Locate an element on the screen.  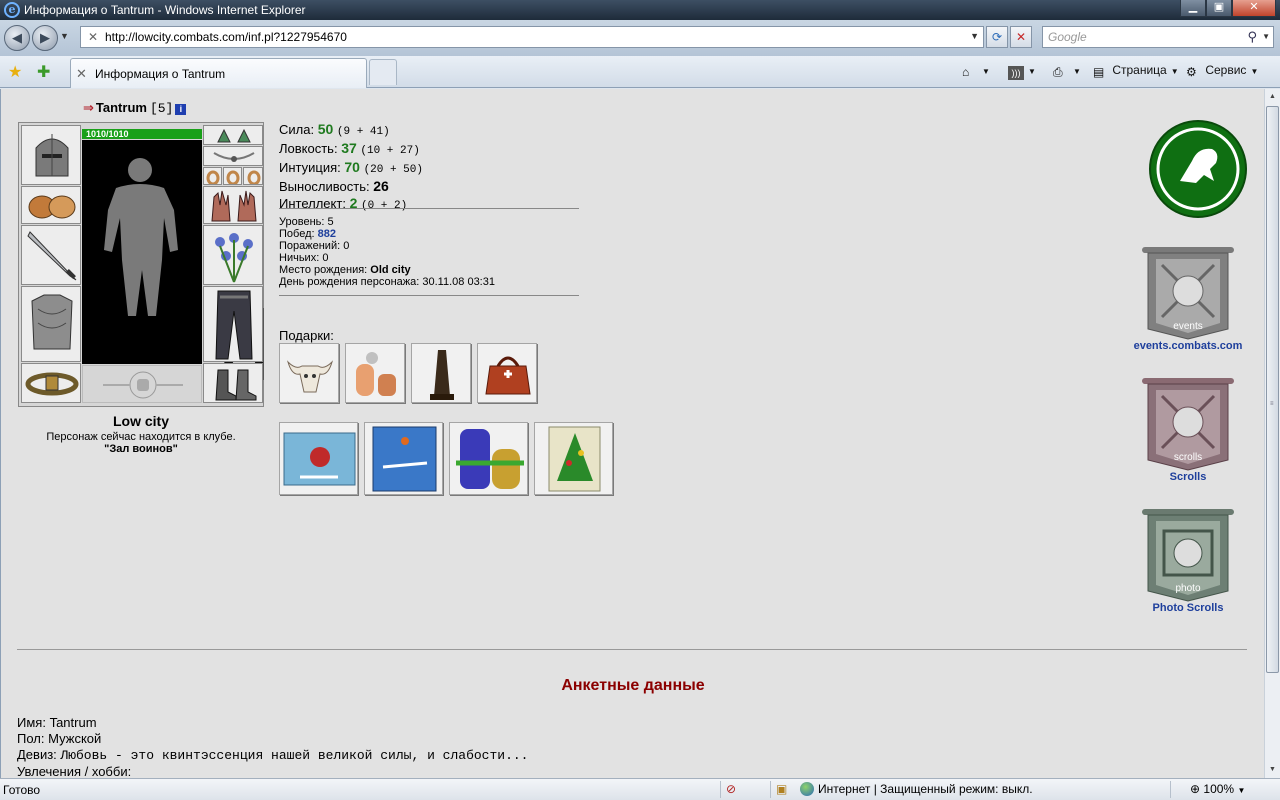
ie-logo-icon: e is located at coordinates (12, 10).